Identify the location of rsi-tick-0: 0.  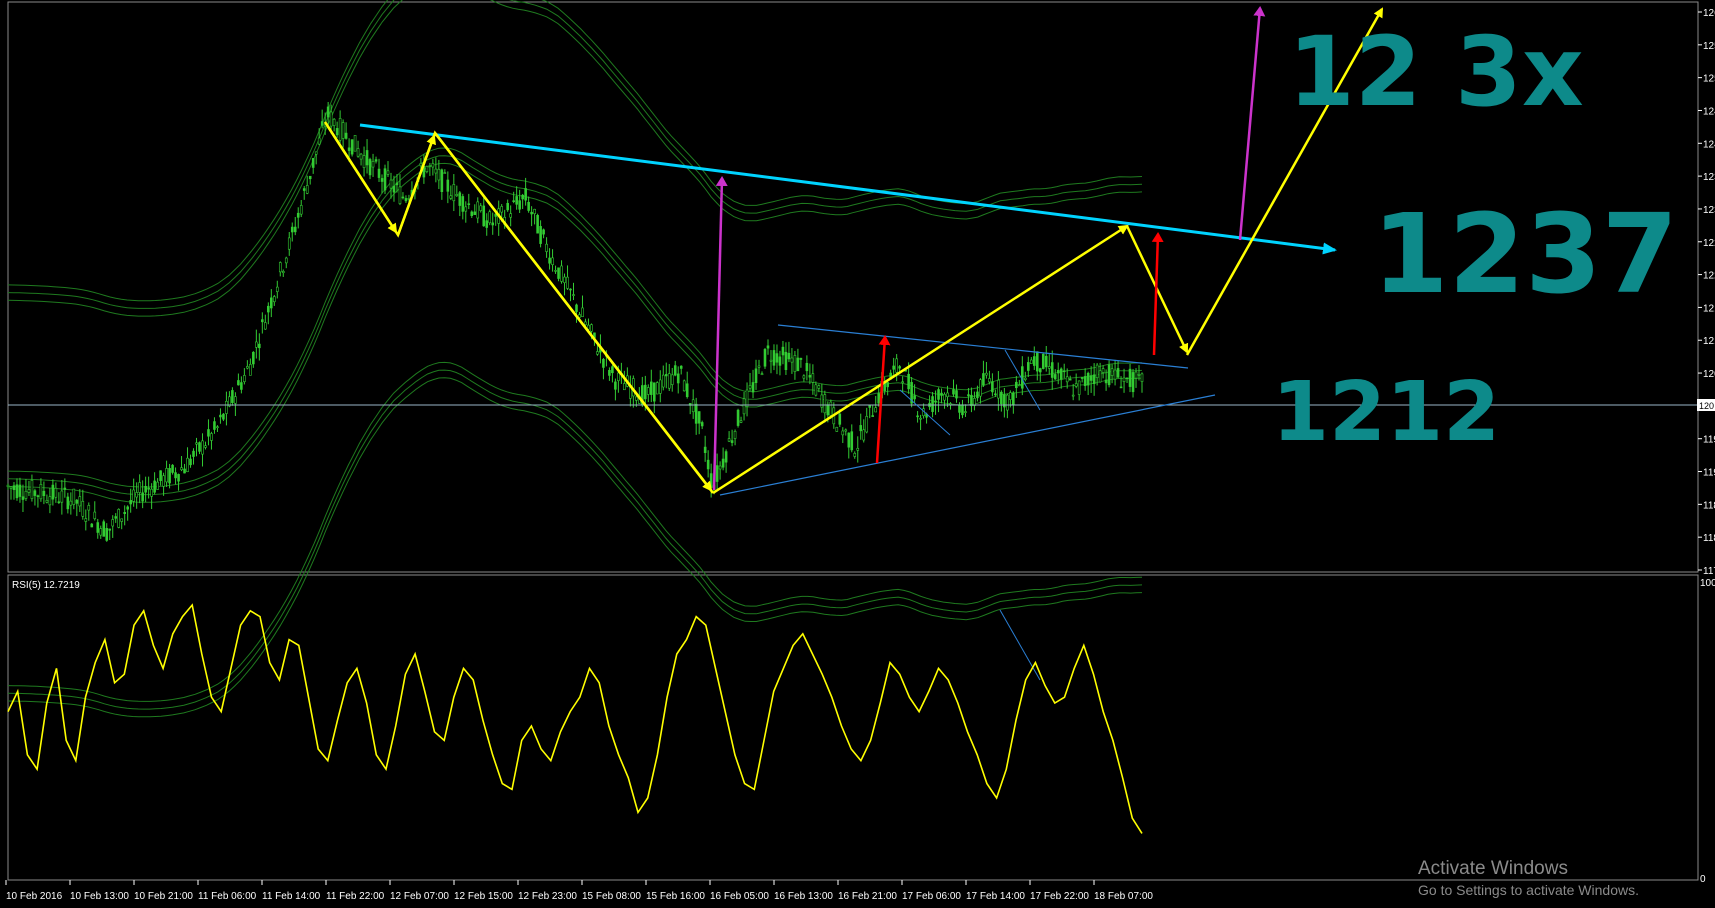
(1703, 879).